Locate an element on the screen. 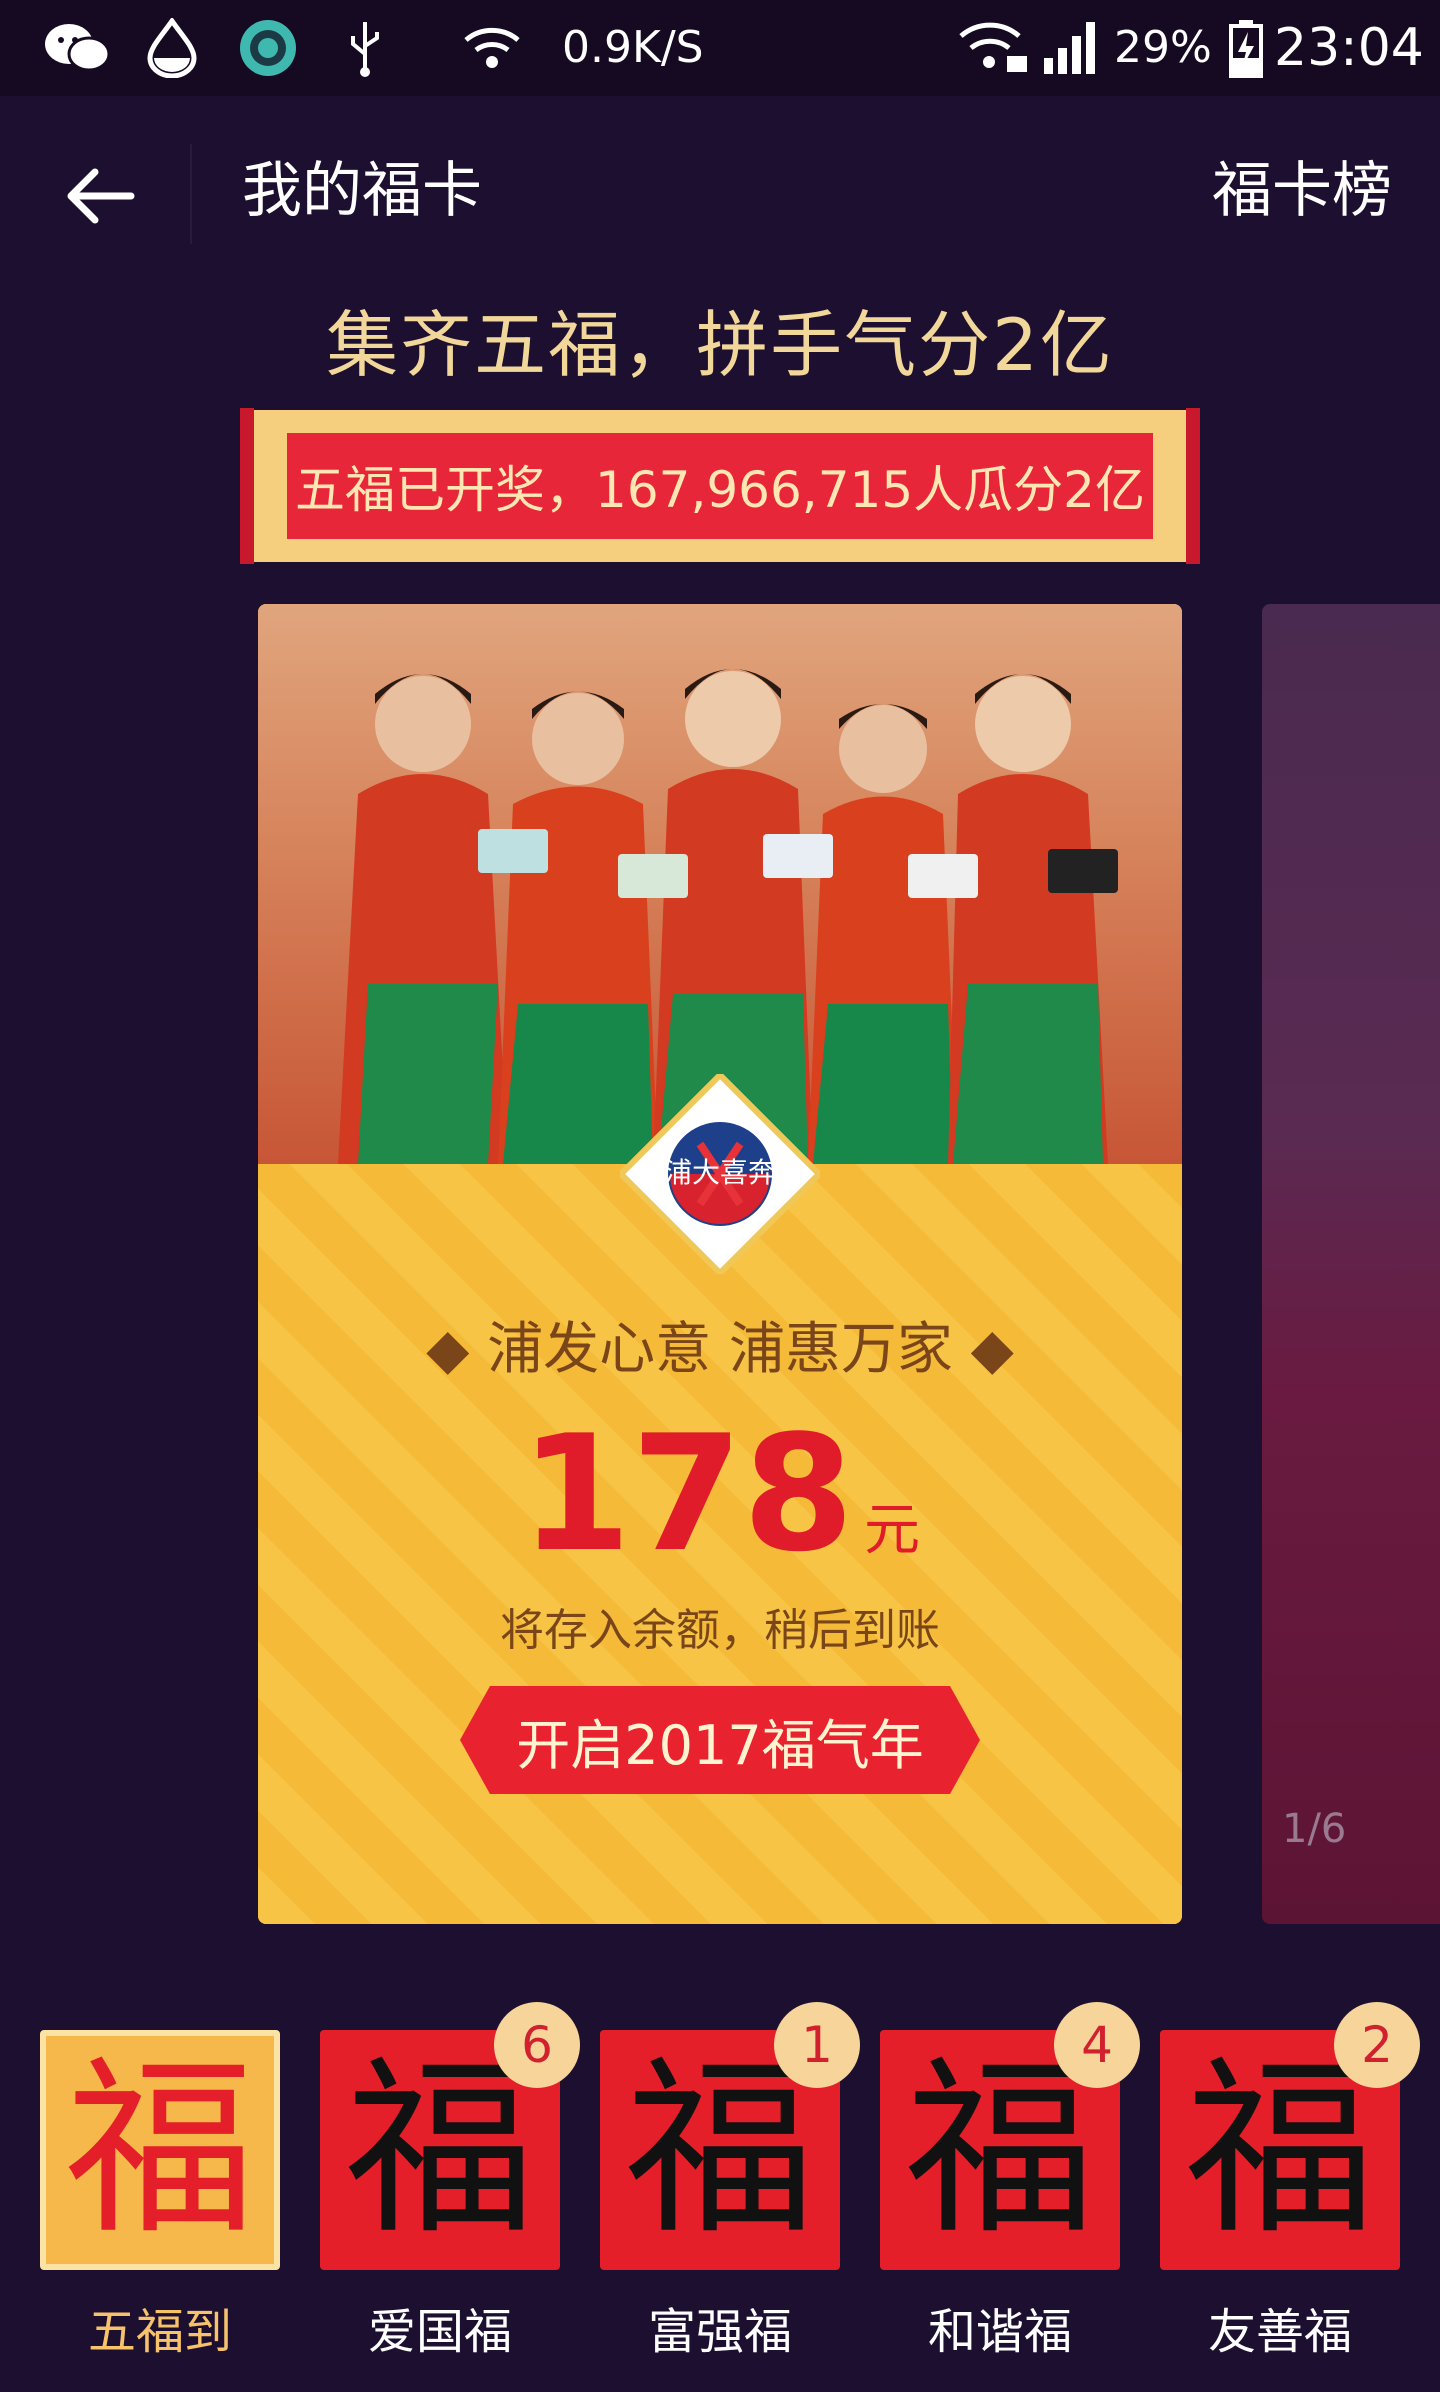  fu-card-label: 五福到 is located at coordinates (159, 2332).